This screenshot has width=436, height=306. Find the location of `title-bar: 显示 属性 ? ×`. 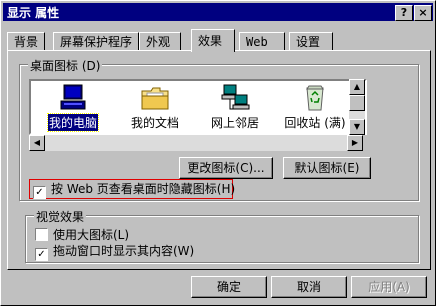

title-bar: 显示 属性 ? × is located at coordinates (218, 12).